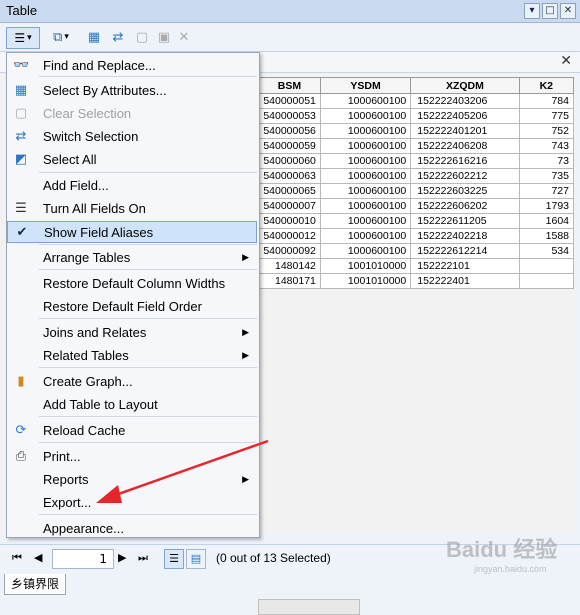 This screenshot has width=580, height=615. I want to click on zoom-to-selected-button: ▣, so click(164, 37).